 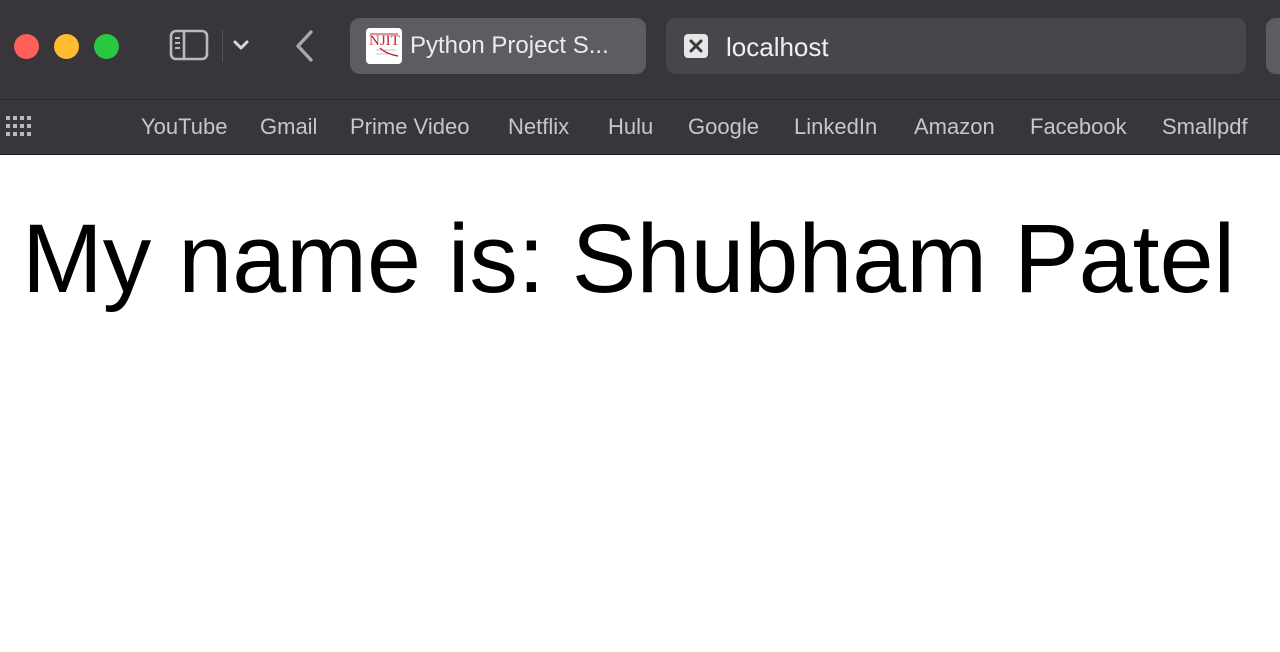 What do you see at coordinates (222, 46) in the screenshot?
I see `toolbar-divider` at bounding box center [222, 46].